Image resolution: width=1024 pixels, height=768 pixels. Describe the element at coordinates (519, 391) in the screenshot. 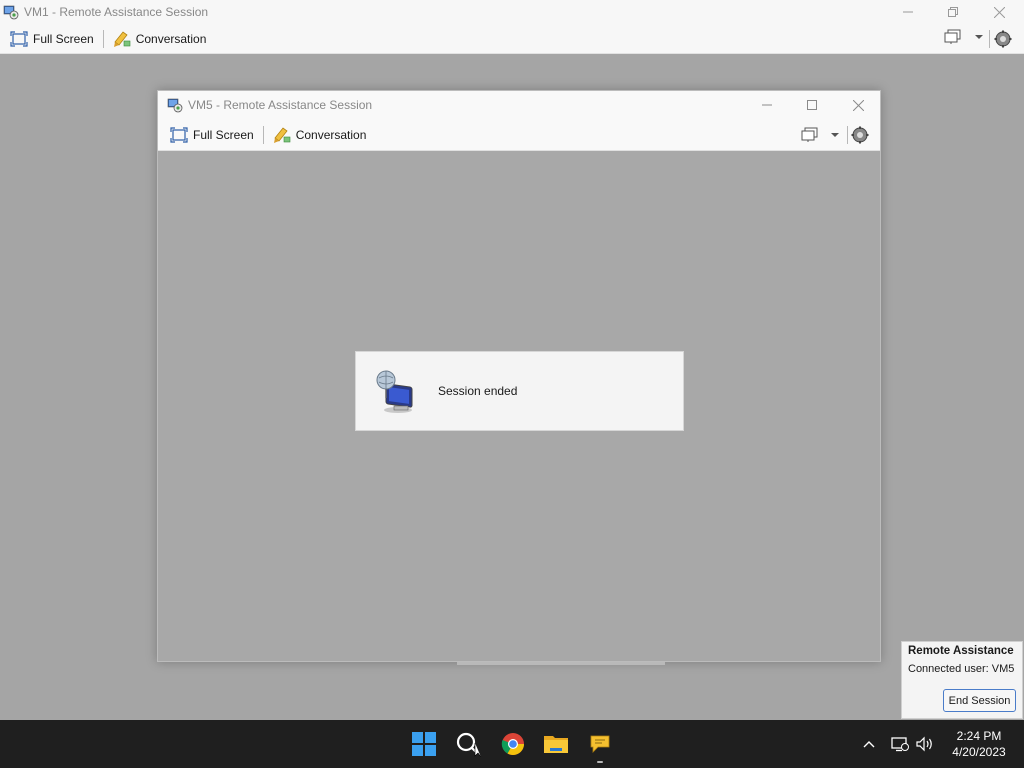

I see `session-ended-dialog: Session ended` at that location.